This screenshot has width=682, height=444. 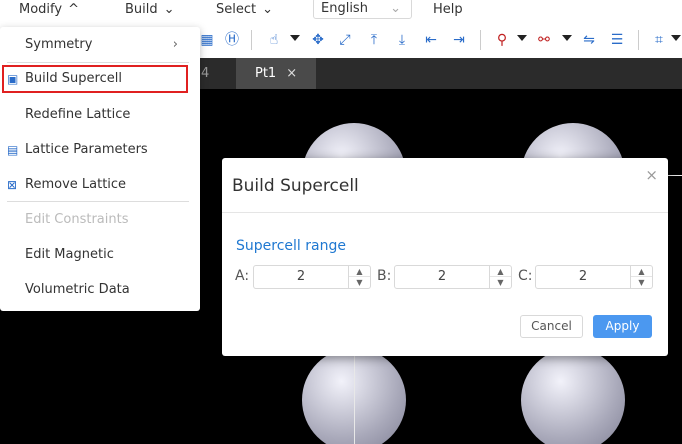 I want to click on menu-divider, so click(x=98, y=201).